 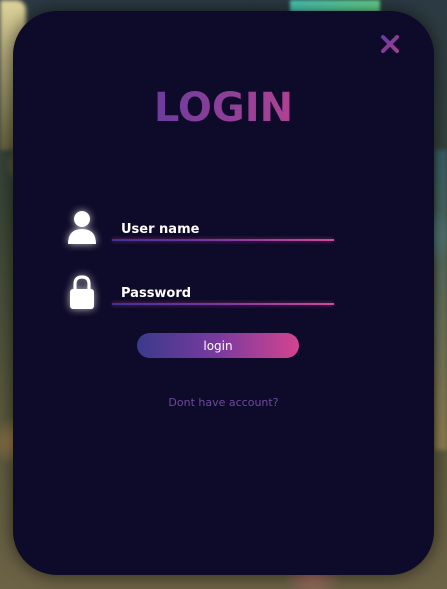 What do you see at coordinates (82, 227) in the screenshot?
I see `user-icon` at bounding box center [82, 227].